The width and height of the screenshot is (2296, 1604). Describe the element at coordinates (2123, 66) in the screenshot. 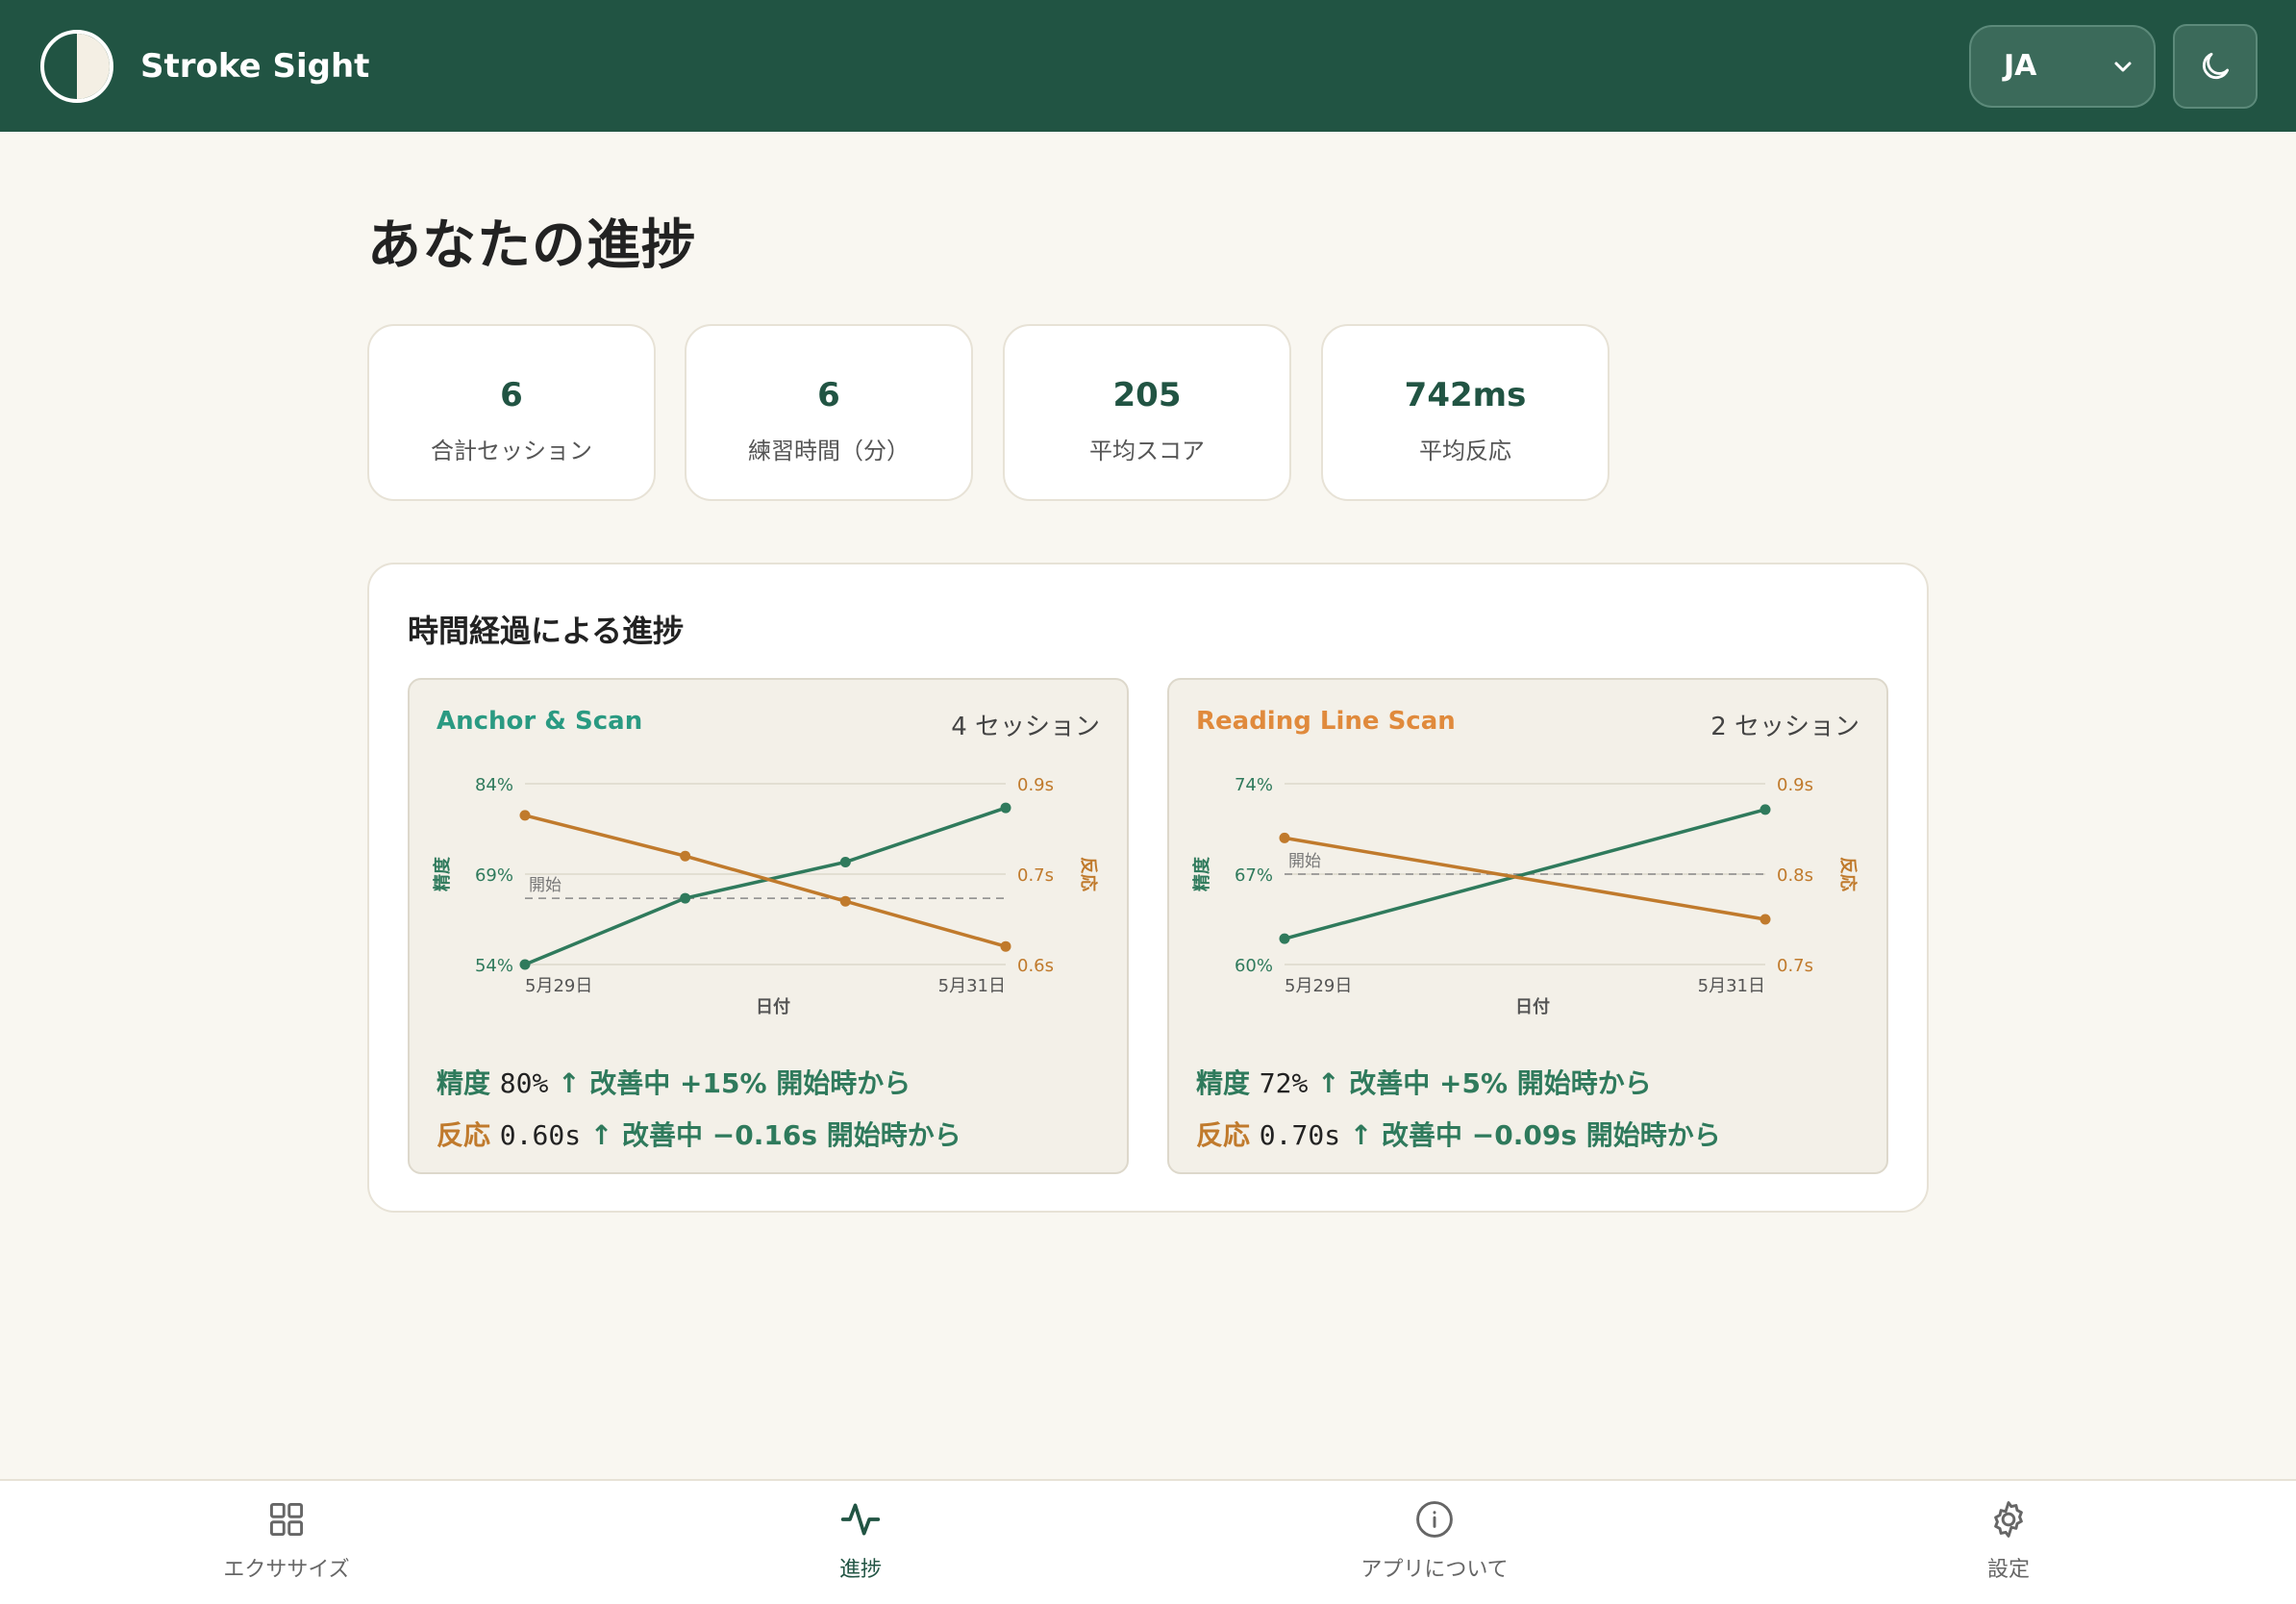

I see `chevron-down-icon` at that location.